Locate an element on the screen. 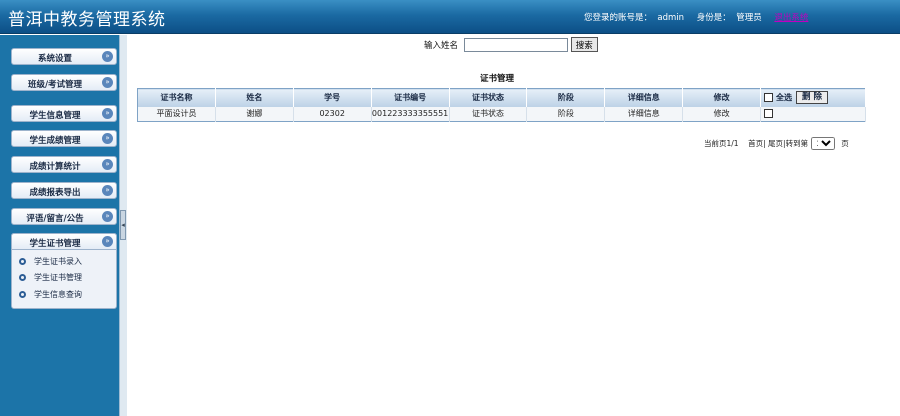 This screenshot has width=900, height=416. search-bar: 输入姓名 搜索 is located at coordinates (511, 44).